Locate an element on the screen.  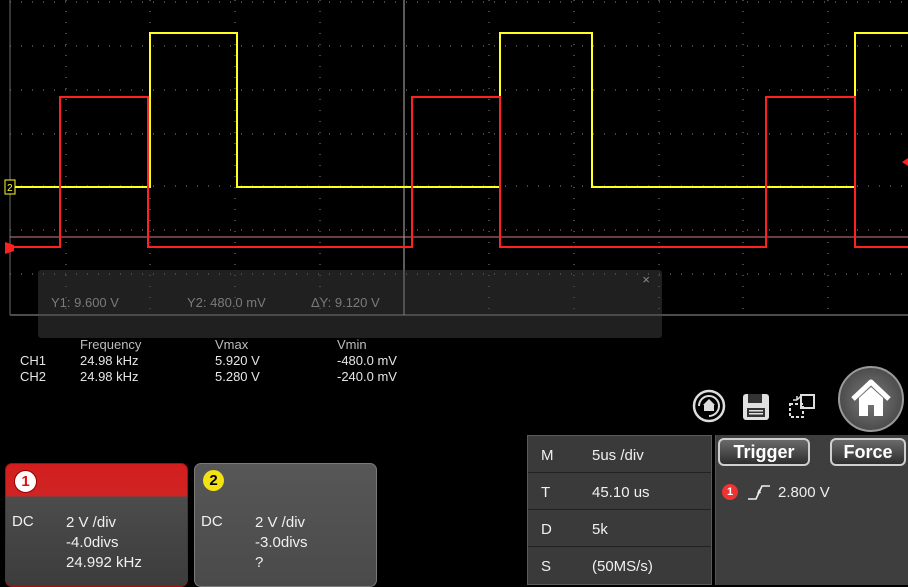
timebase-row: D 5k is located at coordinates (619, 528).